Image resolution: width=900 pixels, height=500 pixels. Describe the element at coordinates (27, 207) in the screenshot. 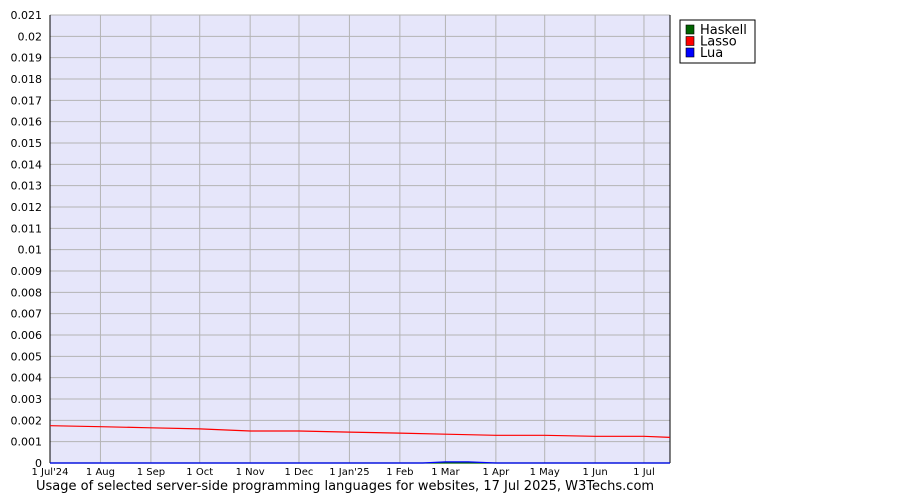

I see `y-tick-label: 0.012` at that location.